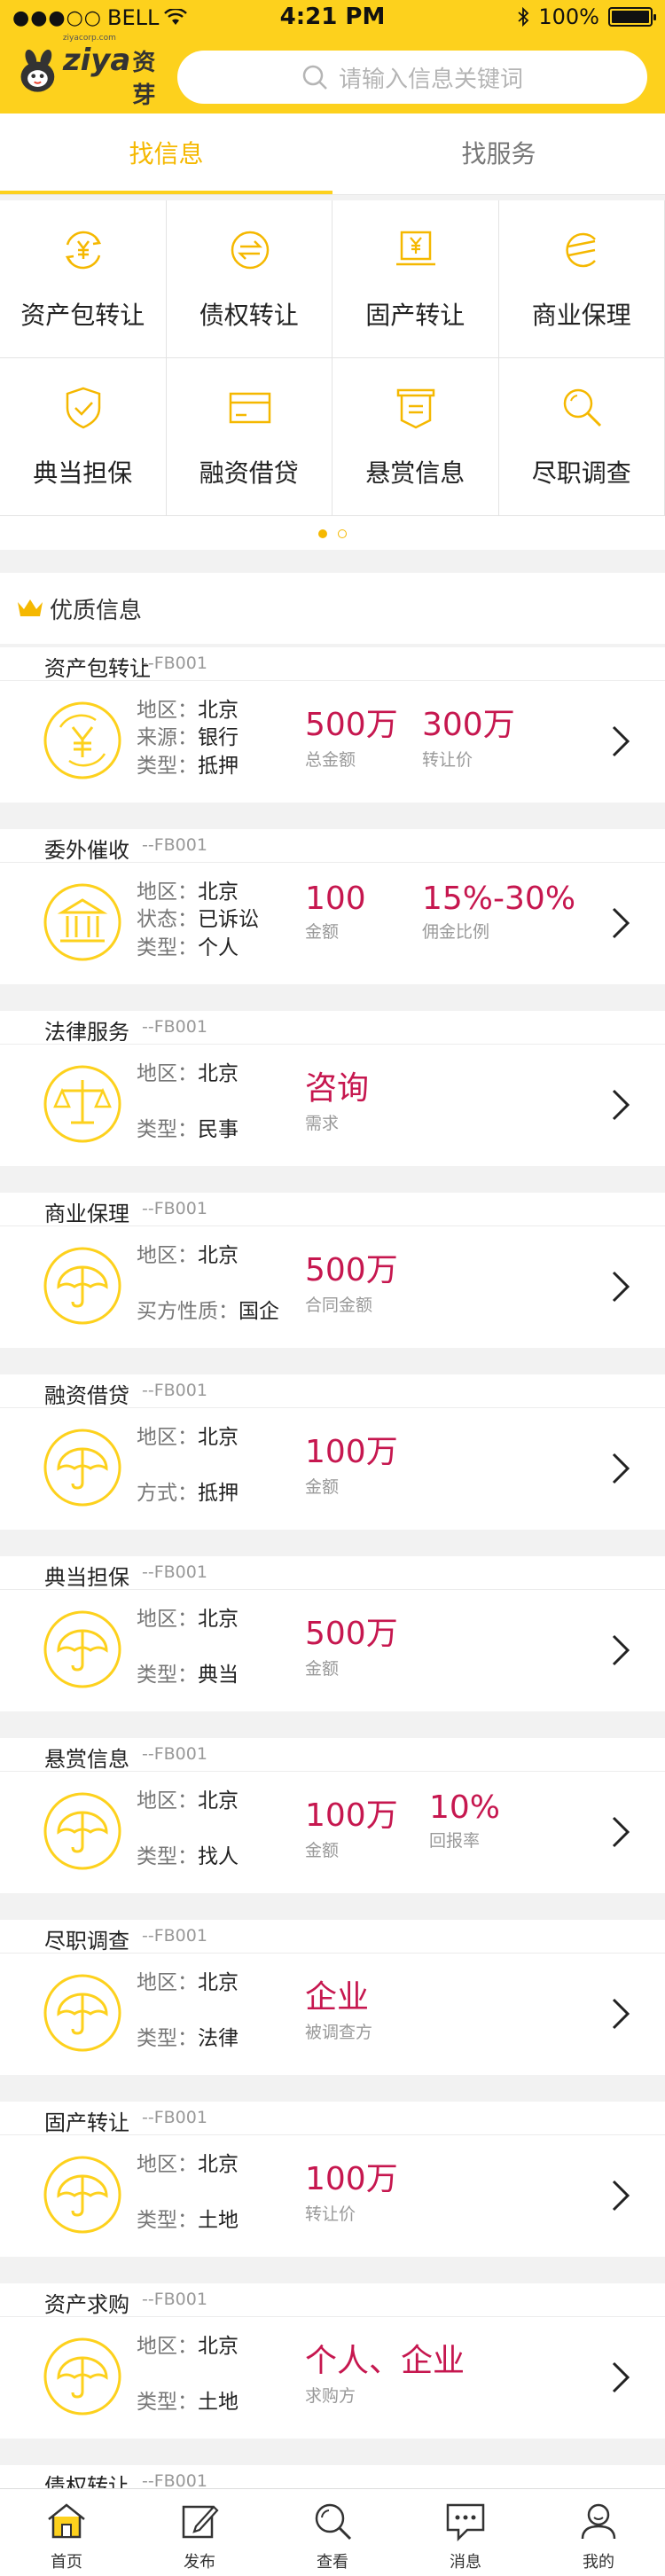 Image resolution: width=665 pixels, height=2576 pixels. What do you see at coordinates (332, 2361) in the screenshot?
I see `listing-card: 资产求购 --FB001 地区：北京 类型：土地 个人、企业 求购方` at bounding box center [332, 2361].